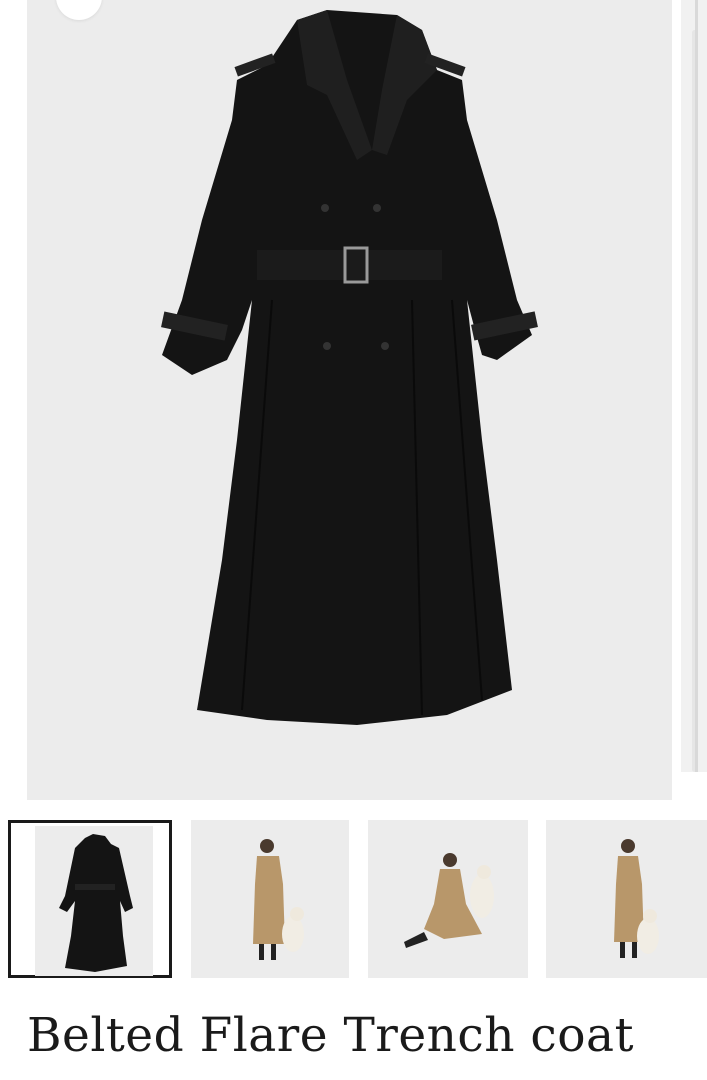 This screenshot has height=1080, width=707. I want to click on product-title: Belted Flare Trench coat, so click(330, 1035).